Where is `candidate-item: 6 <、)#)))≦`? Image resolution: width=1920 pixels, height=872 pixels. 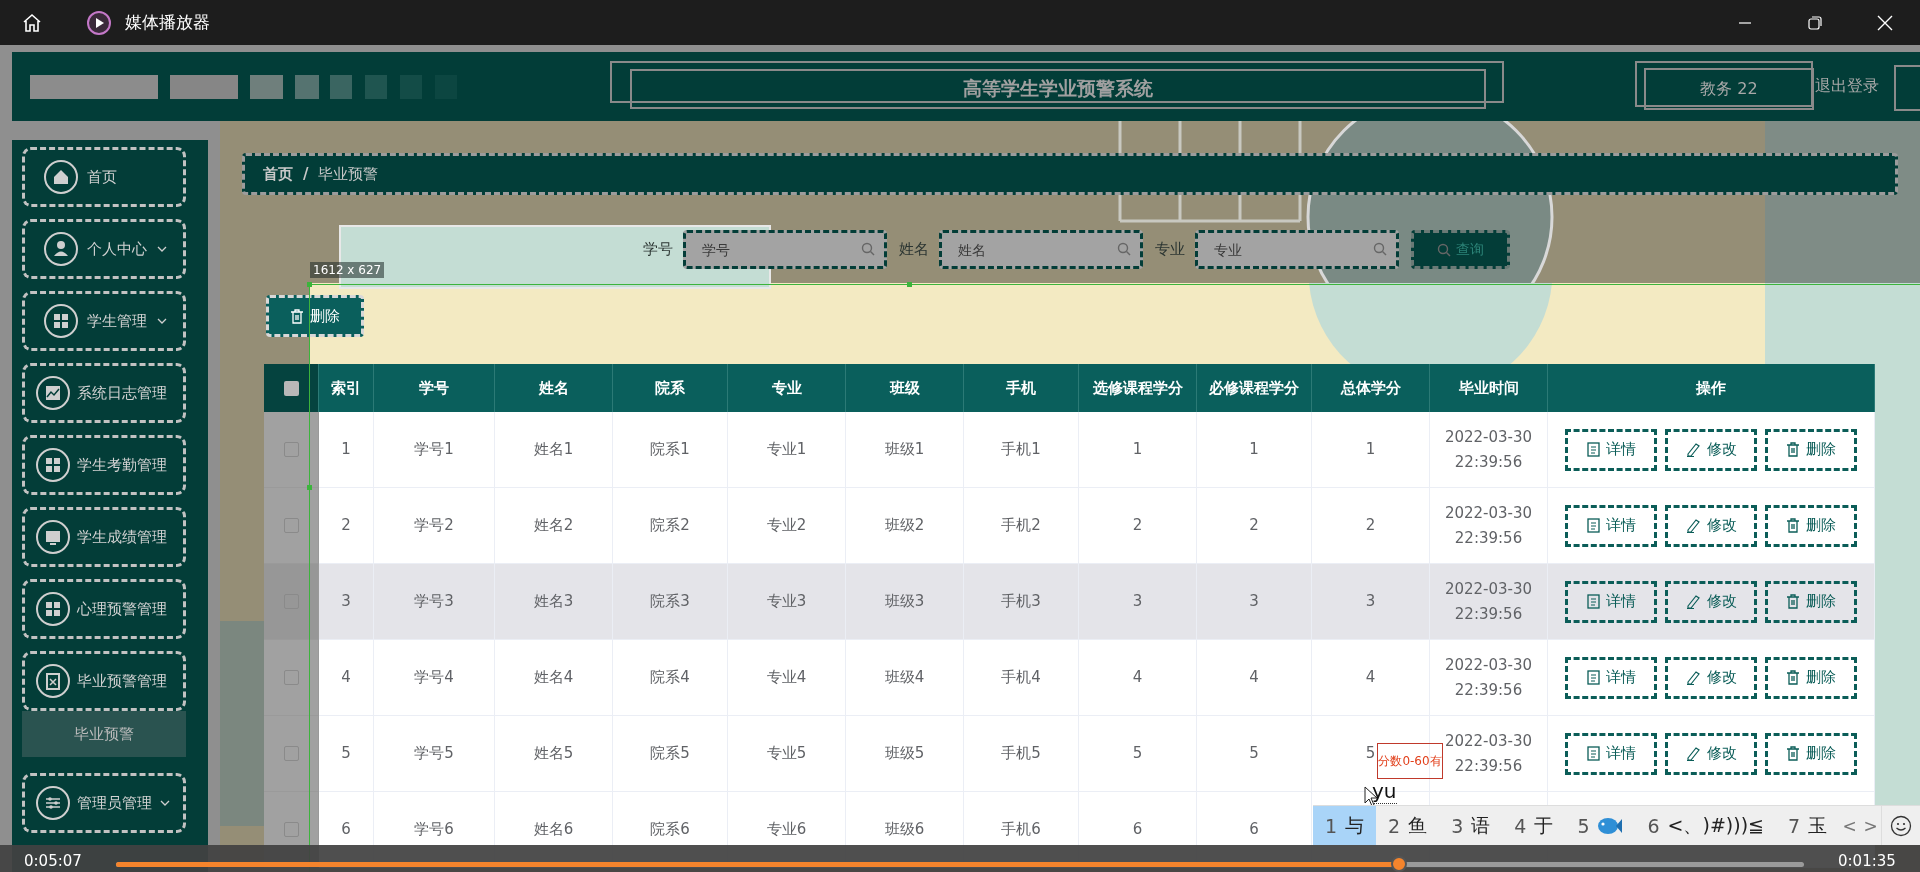
candidate-item: 6 <、)#)))≦ is located at coordinates (1705, 825).